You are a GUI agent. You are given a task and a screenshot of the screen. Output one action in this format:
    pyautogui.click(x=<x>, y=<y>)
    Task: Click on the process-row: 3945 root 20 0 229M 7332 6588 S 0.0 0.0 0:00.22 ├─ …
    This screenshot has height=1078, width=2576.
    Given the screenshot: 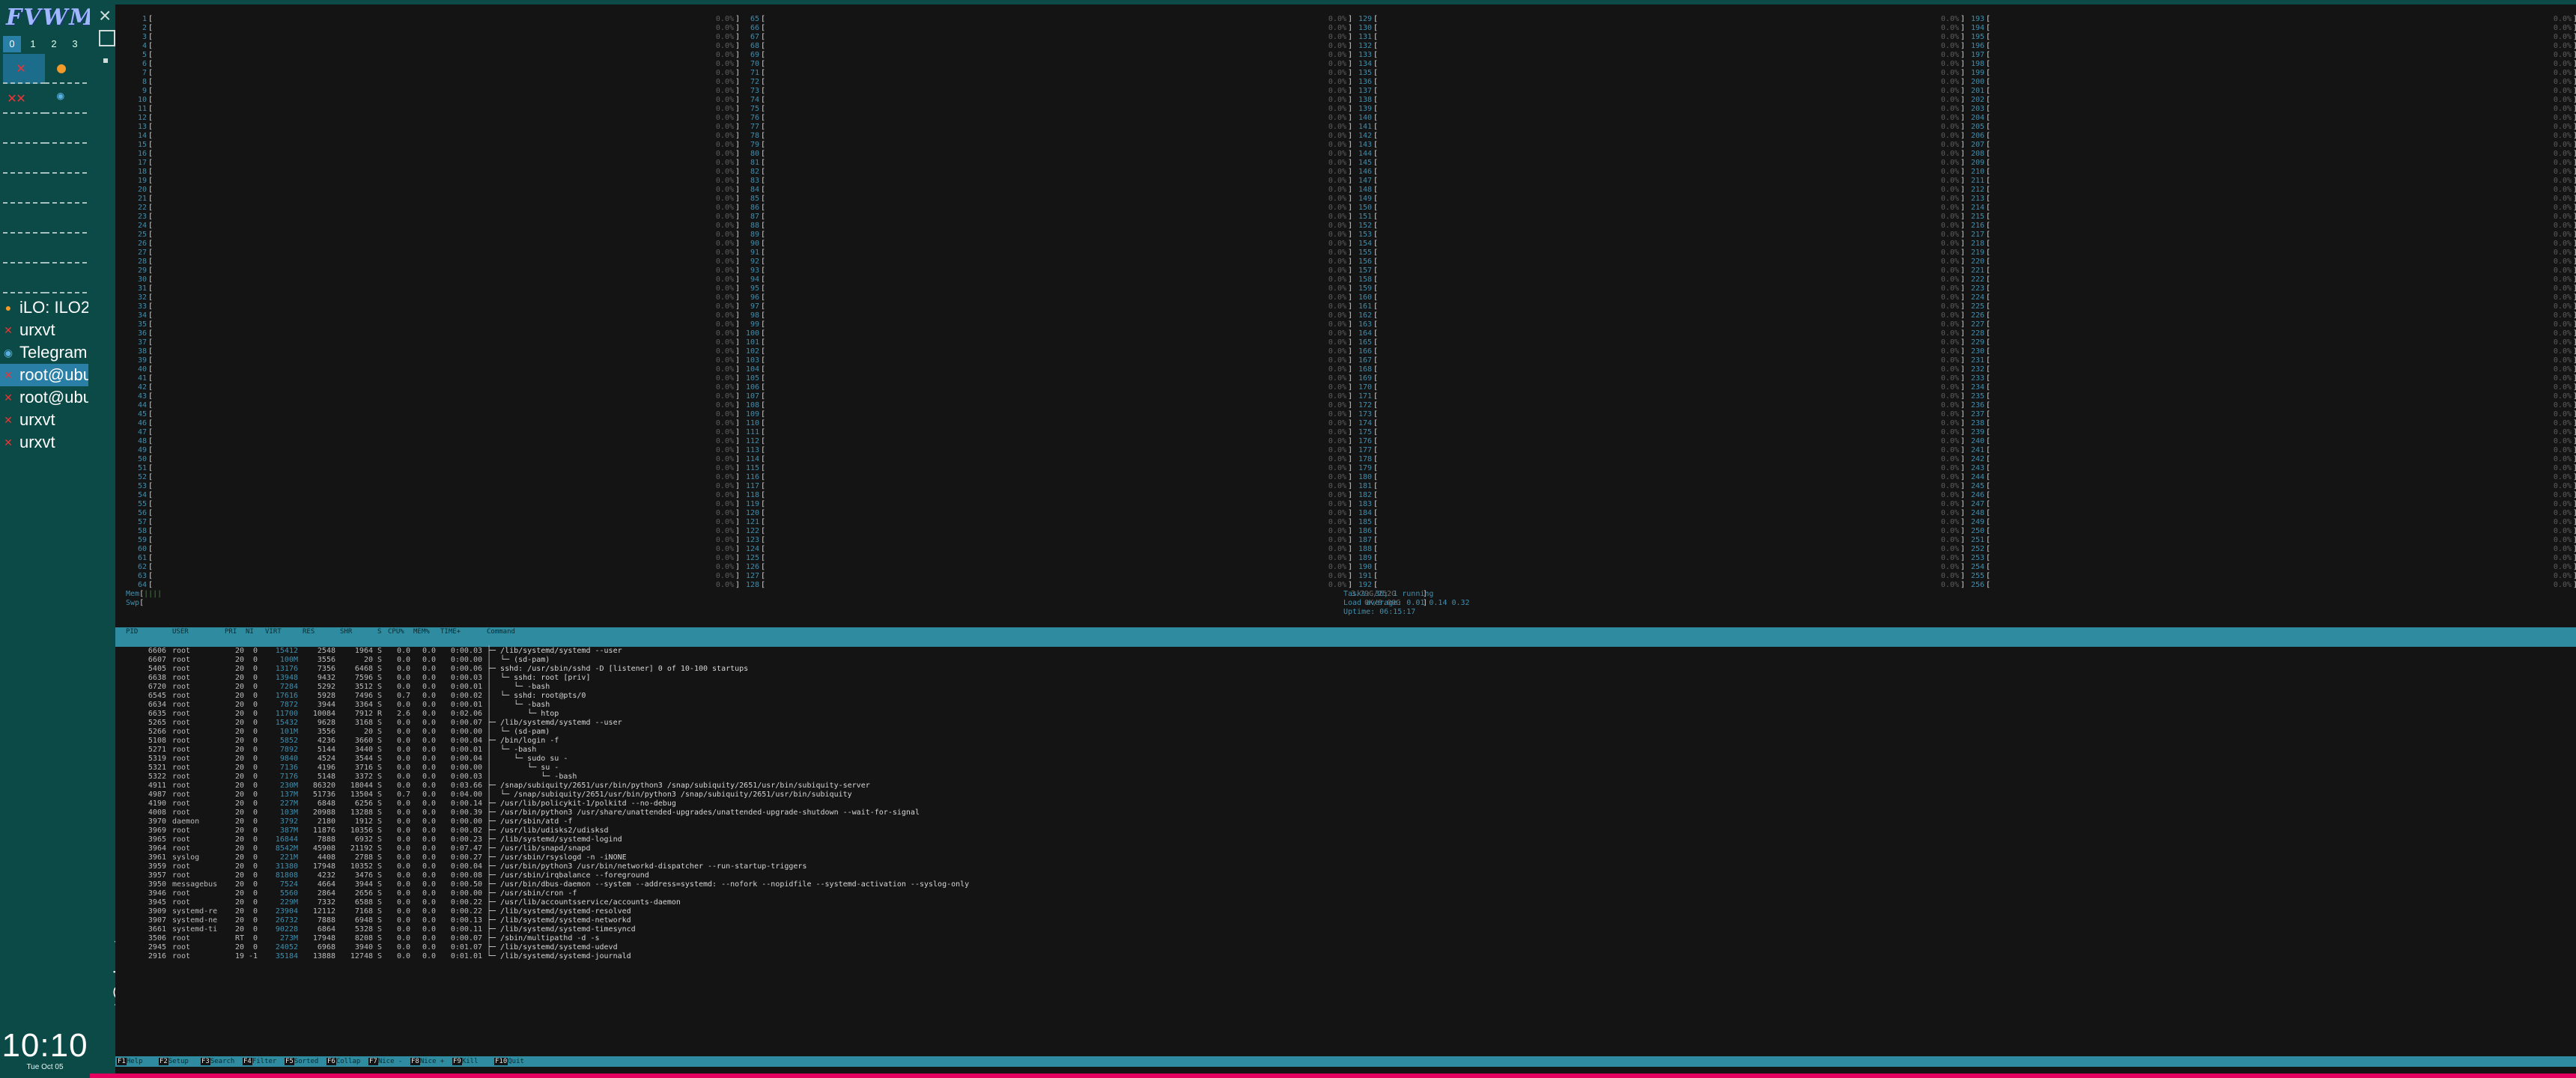 What is the action you would take?
    pyautogui.click(x=1345, y=902)
    